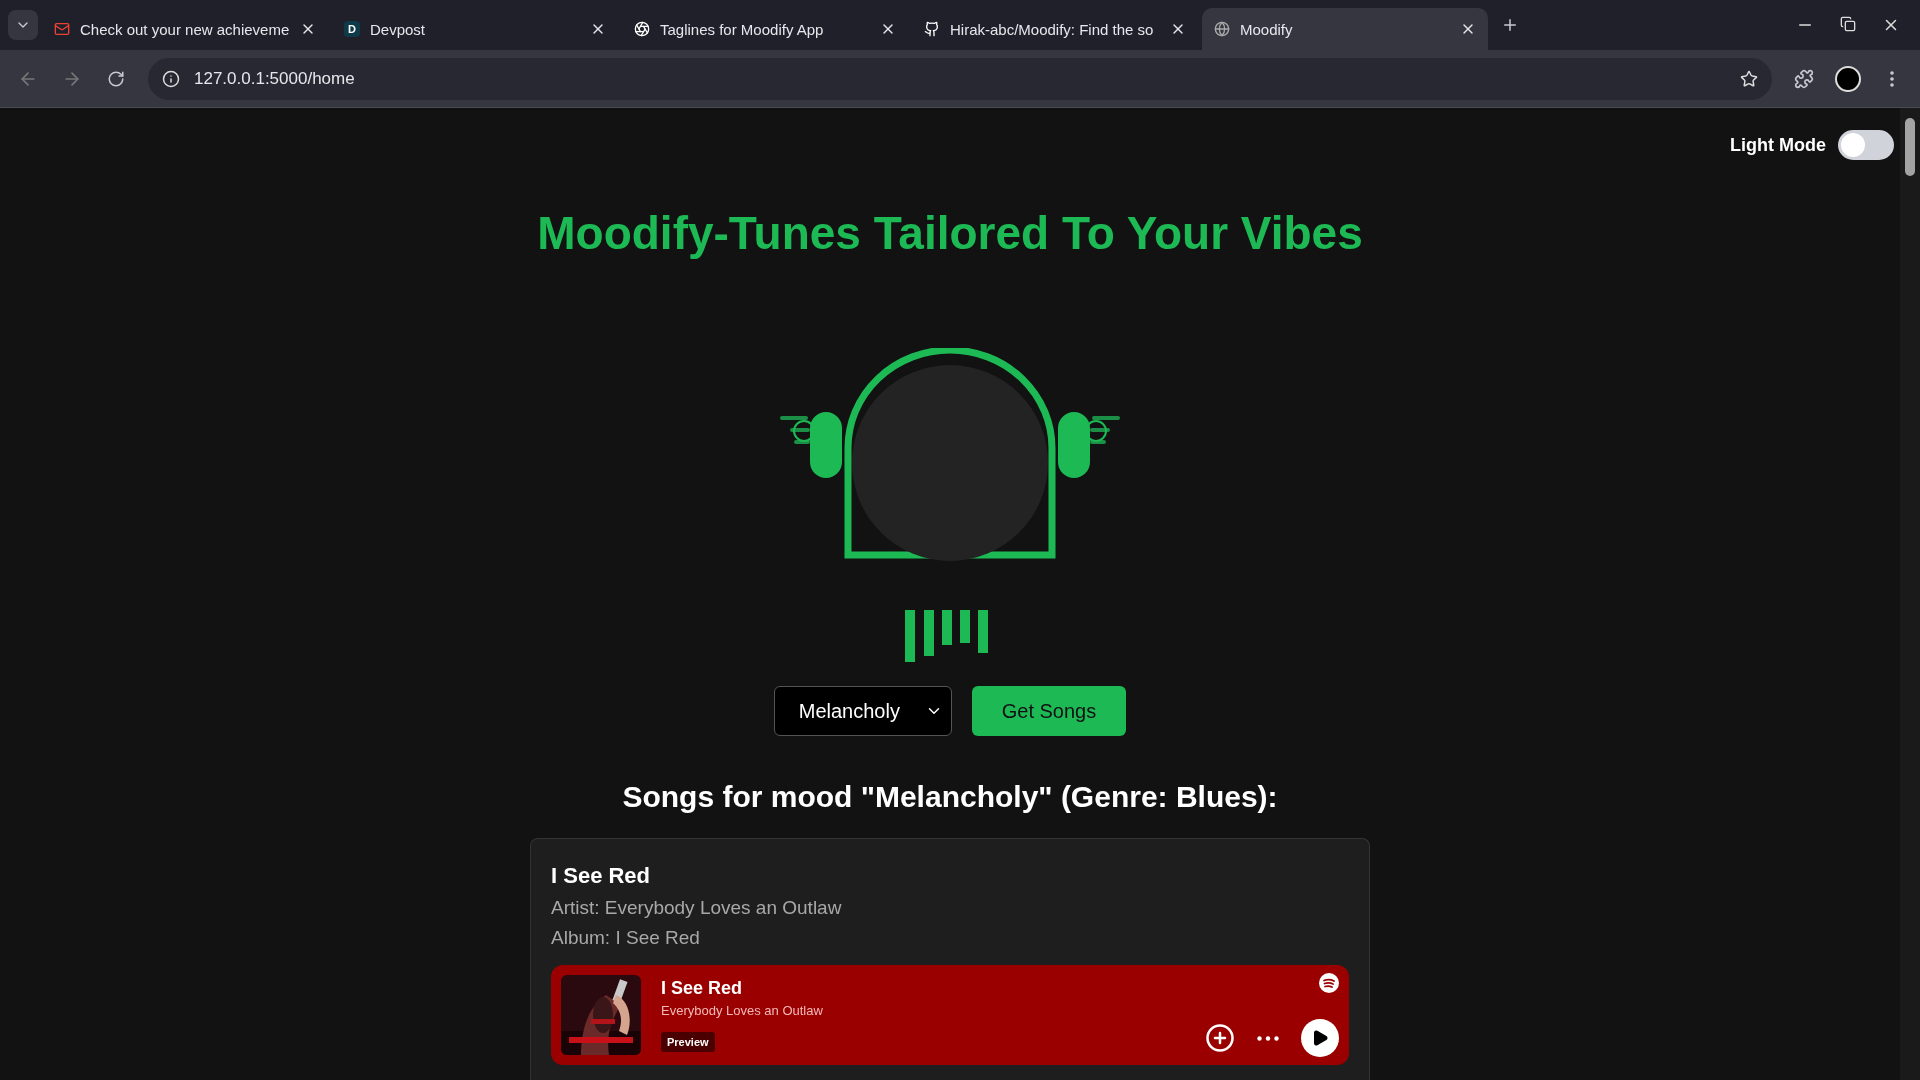 The image size is (1920, 1080). I want to click on ellipsis-icon, so click(1268, 1038).